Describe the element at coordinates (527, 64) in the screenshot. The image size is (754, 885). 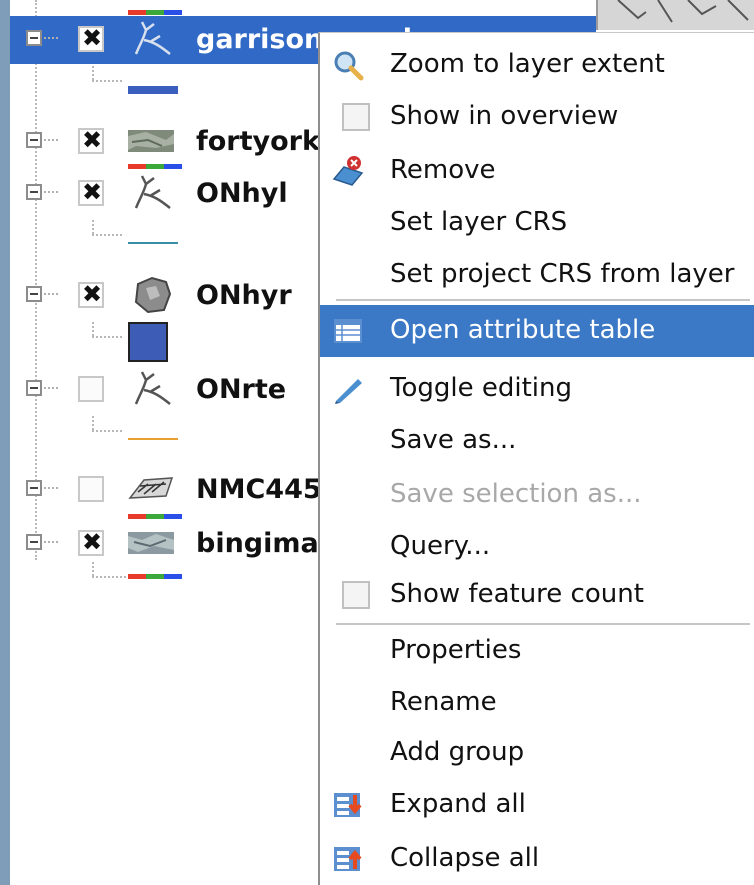
I see `menu-label: Zoom to layer extent` at that location.